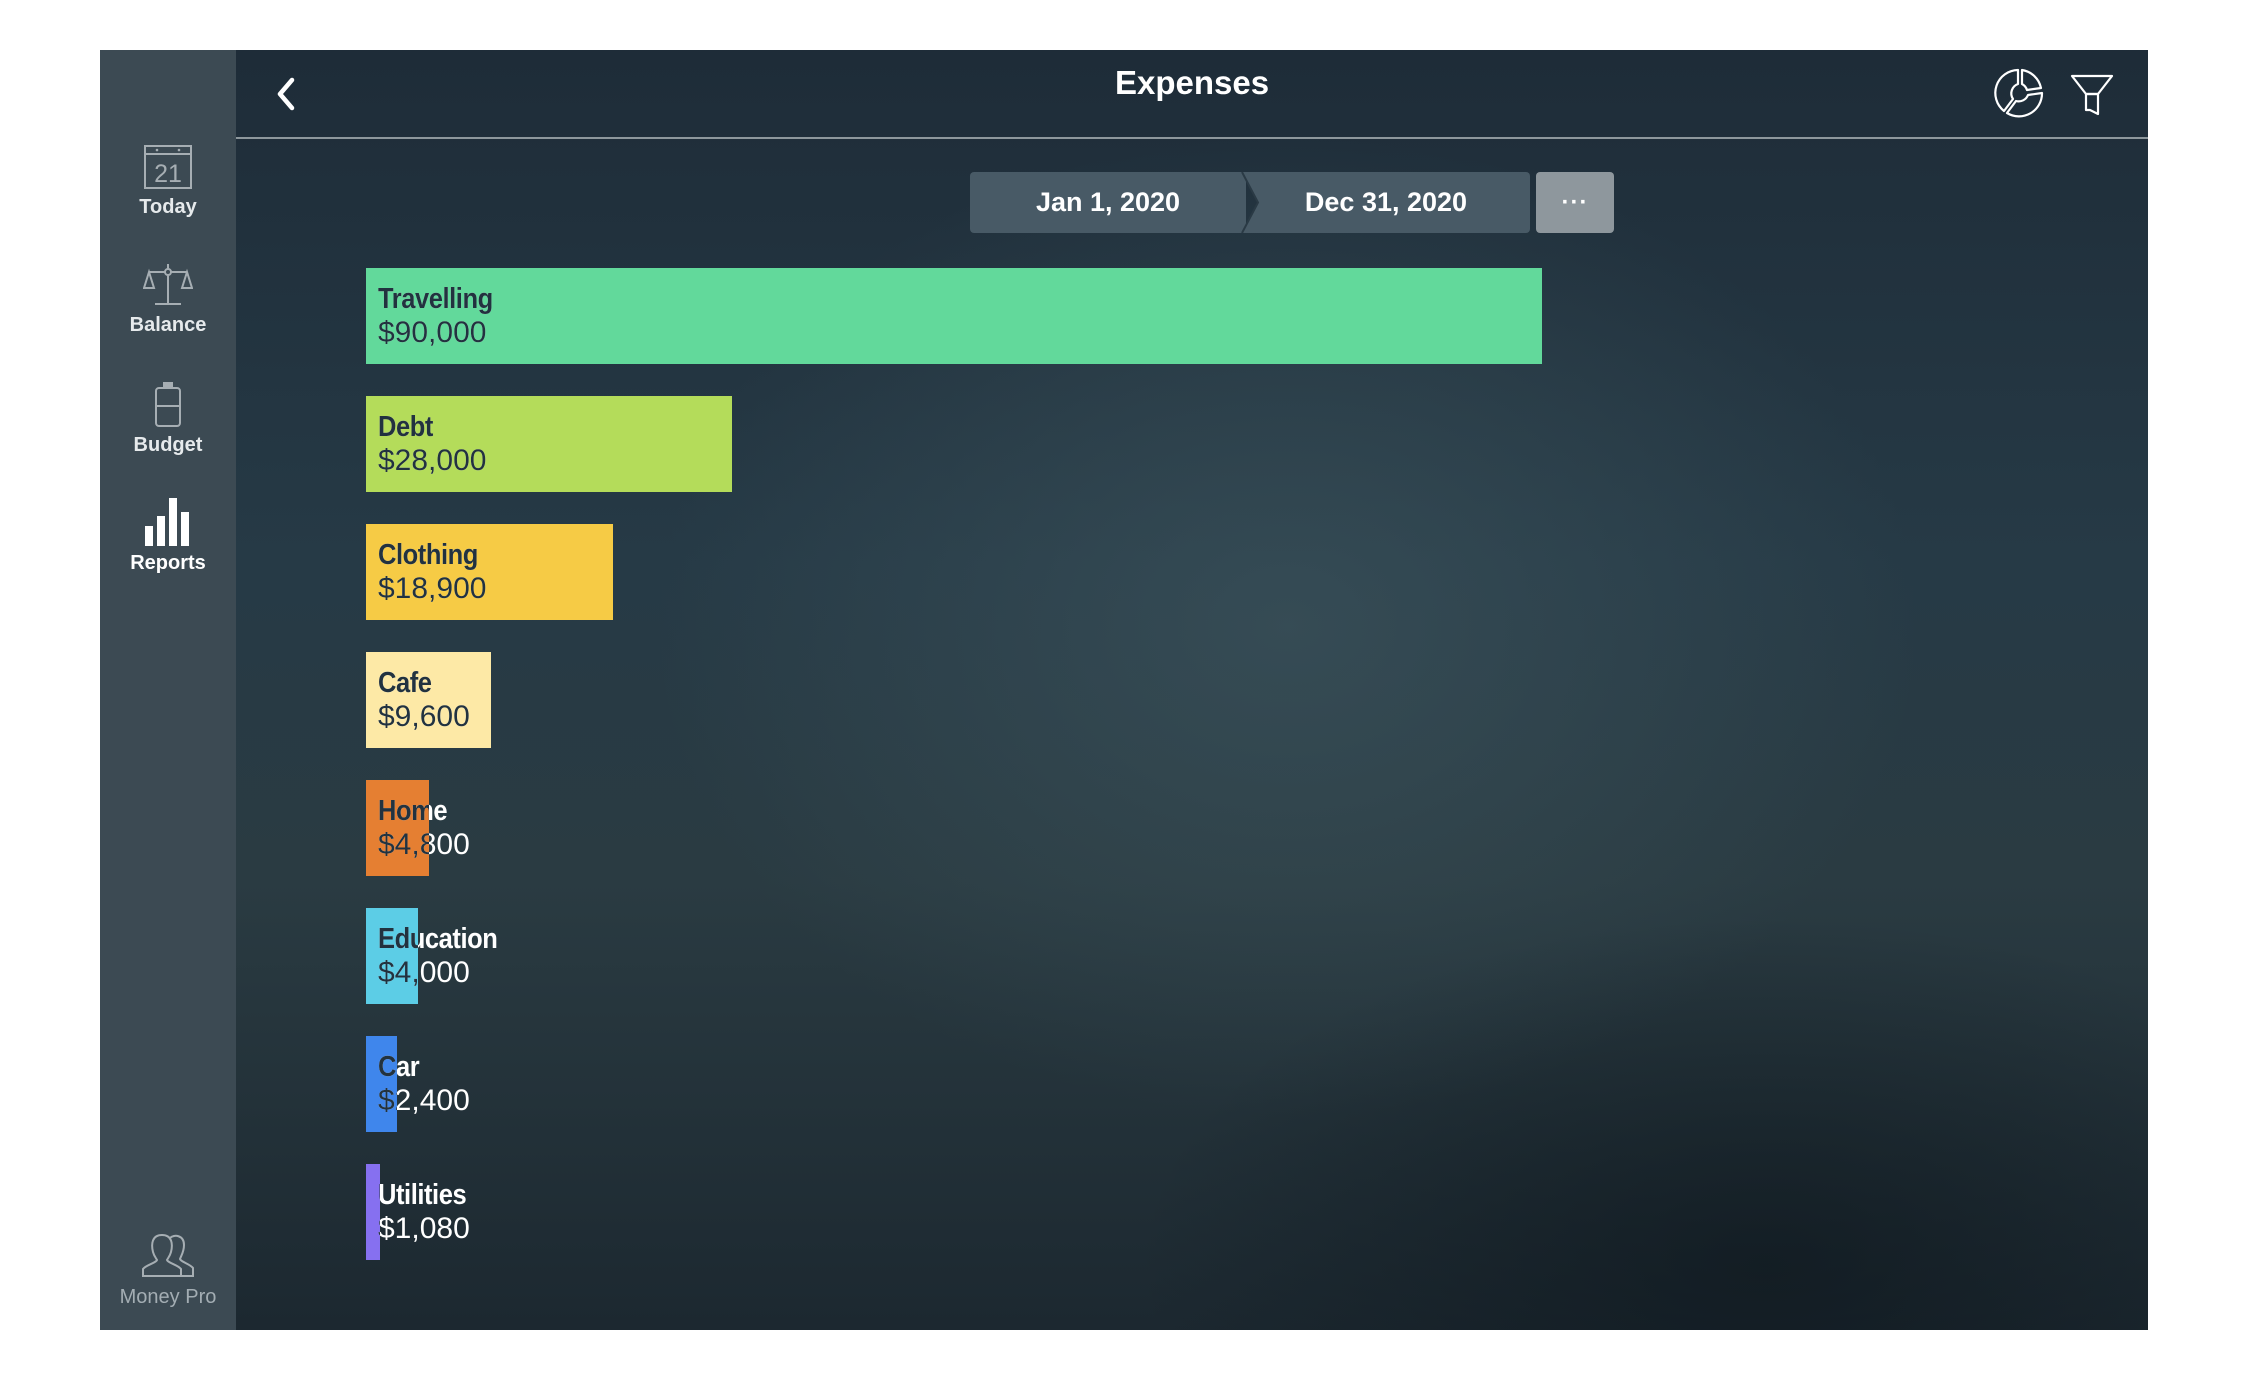  I want to click on bar-label-clip: Home$4,800, so click(397, 828).